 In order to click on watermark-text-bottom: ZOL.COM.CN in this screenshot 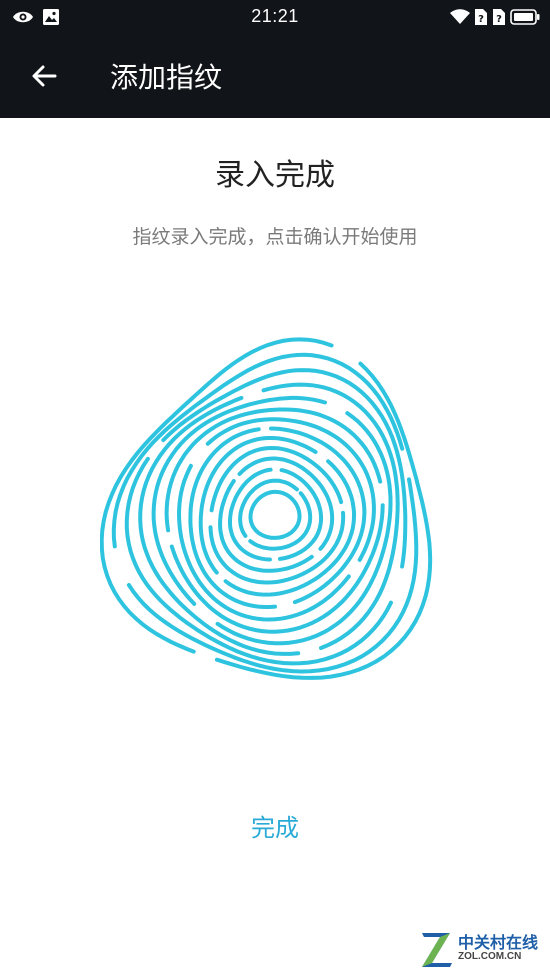, I will do `click(490, 956)`.